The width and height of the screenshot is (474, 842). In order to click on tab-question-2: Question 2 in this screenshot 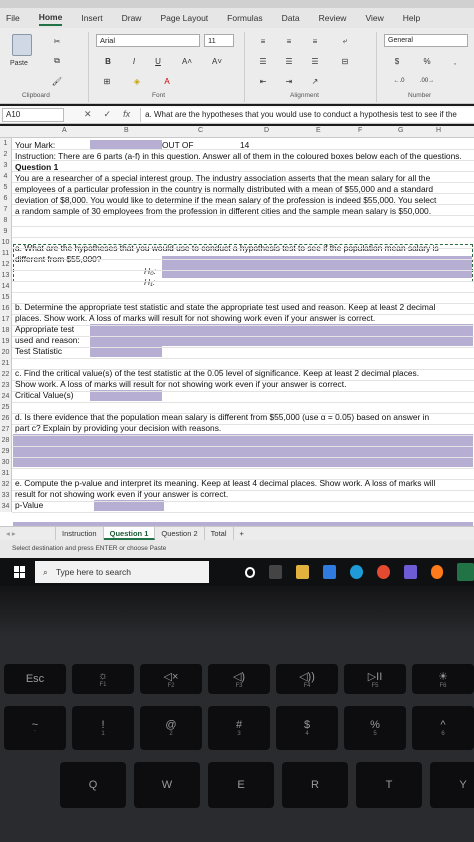, I will do `click(180, 533)`.